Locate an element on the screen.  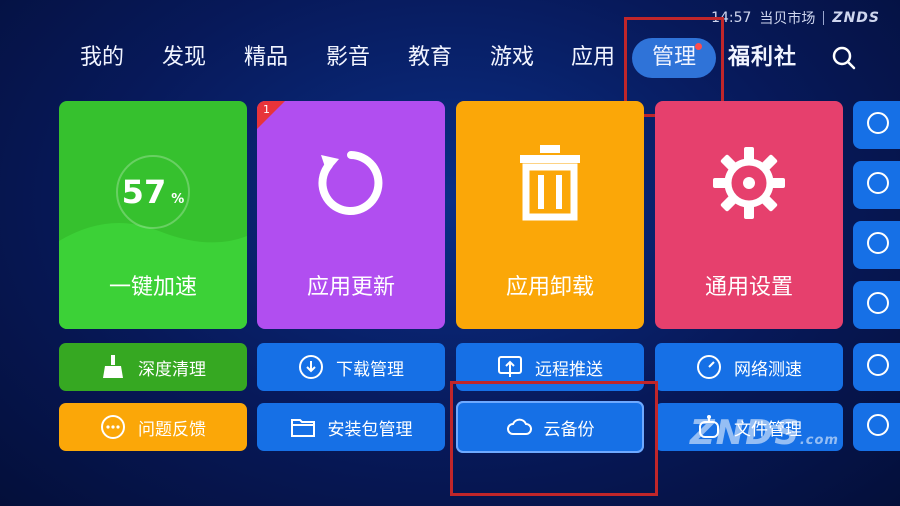
network-speed-test-button: 网络测速 is located at coordinates (749, 367).